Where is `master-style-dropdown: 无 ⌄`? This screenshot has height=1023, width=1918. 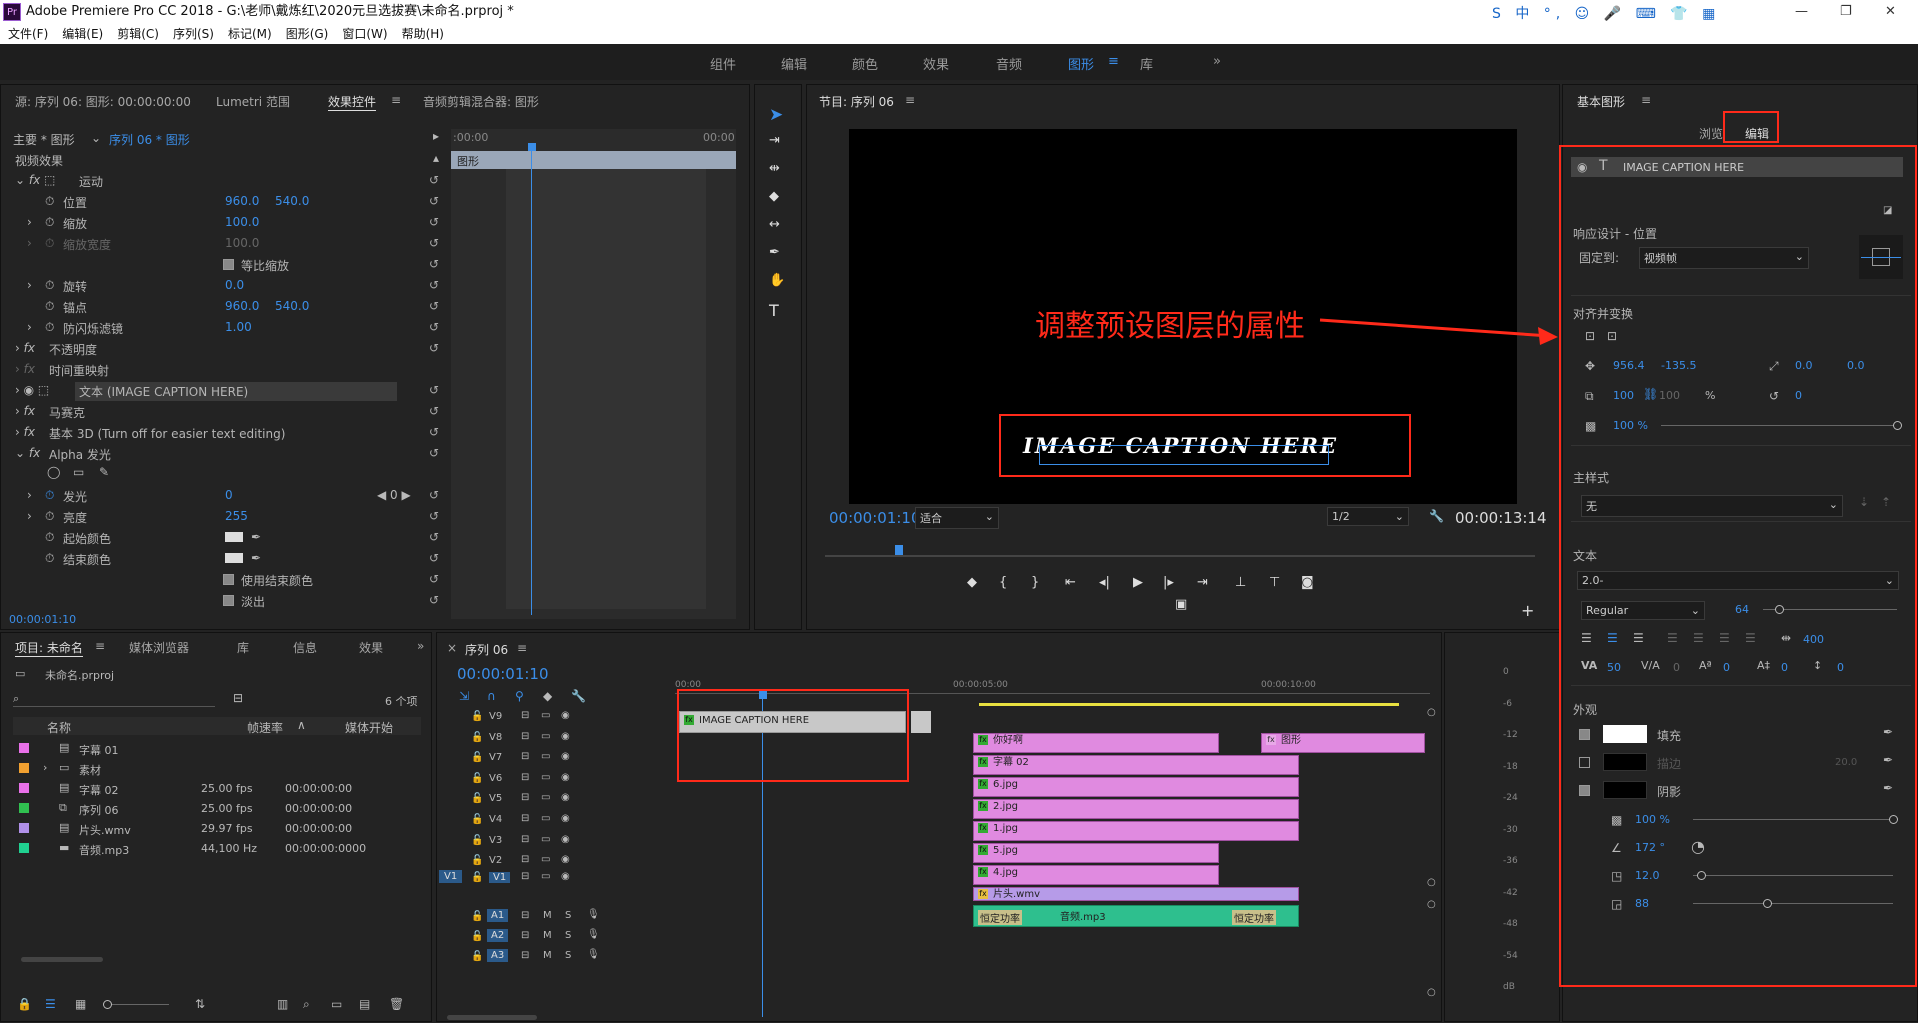
master-style-dropdown: 无 ⌄ is located at coordinates (1712, 506).